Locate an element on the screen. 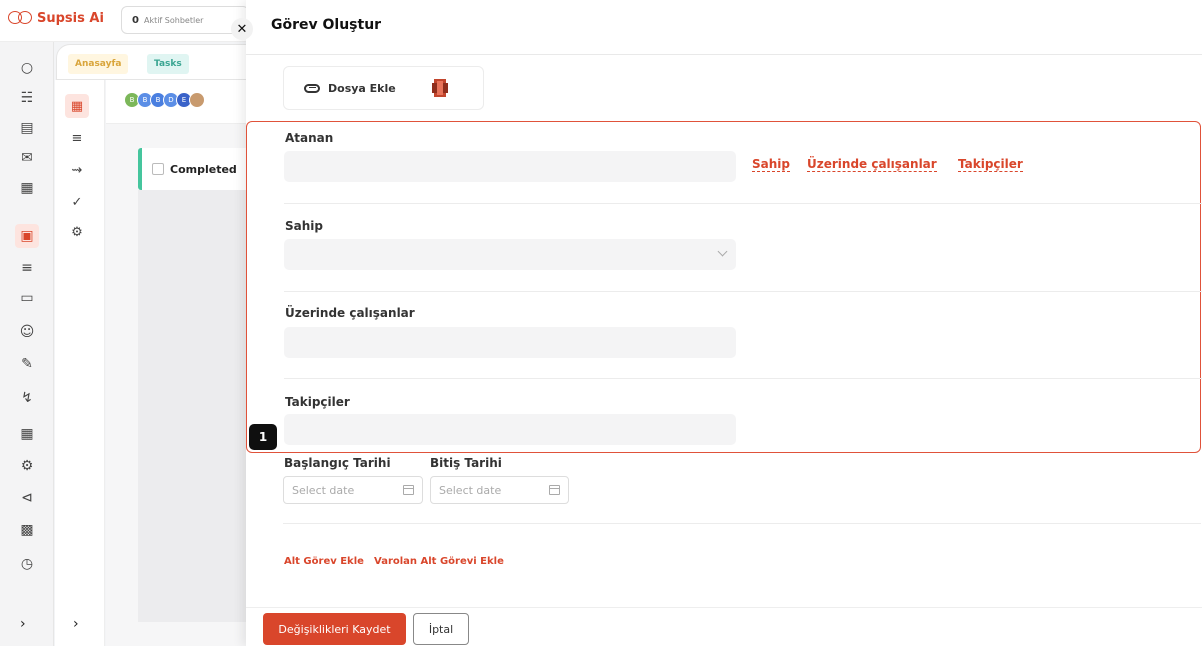 The width and height of the screenshot is (1202, 646). drive-icon is located at coordinates (439, 88).